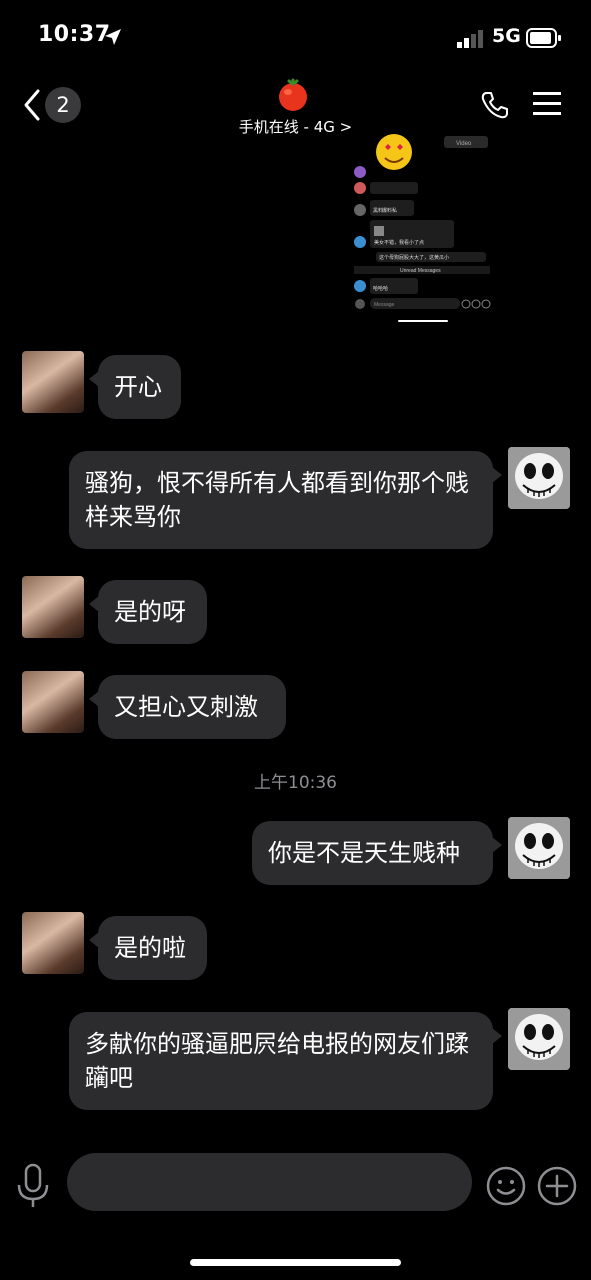  Describe the element at coordinates (377, 853) in the screenshot. I see `message-bubble-sent: 你是不是天生贱种` at that location.